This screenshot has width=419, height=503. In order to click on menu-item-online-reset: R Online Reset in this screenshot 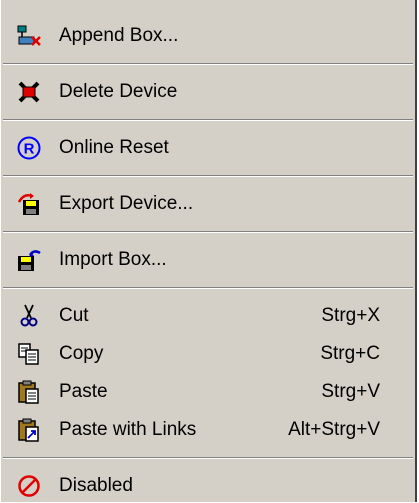, I will do `click(207, 148)`.